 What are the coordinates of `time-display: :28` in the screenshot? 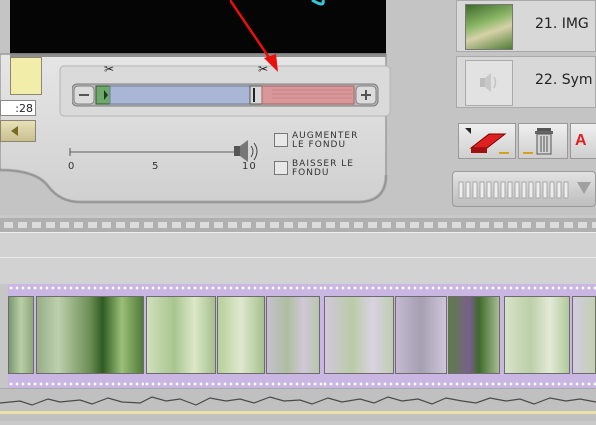 It's located at (18, 108).